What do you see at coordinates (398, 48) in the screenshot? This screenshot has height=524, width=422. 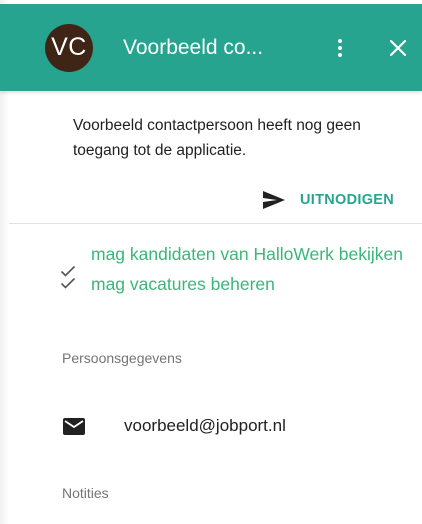 I see `close-icon` at bounding box center [398, 48].